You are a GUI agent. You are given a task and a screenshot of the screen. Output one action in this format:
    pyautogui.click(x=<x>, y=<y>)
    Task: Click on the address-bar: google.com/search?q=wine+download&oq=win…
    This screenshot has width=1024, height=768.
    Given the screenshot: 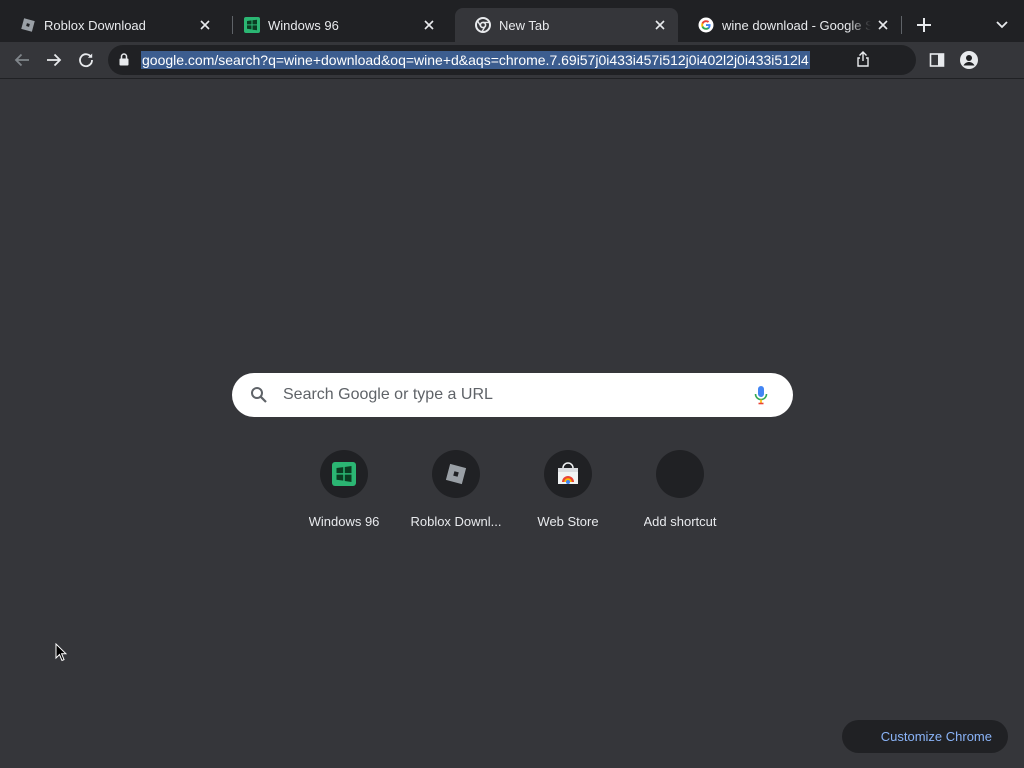 What is the action you would take?
    pyautogui.click(x=512, y=60)
    